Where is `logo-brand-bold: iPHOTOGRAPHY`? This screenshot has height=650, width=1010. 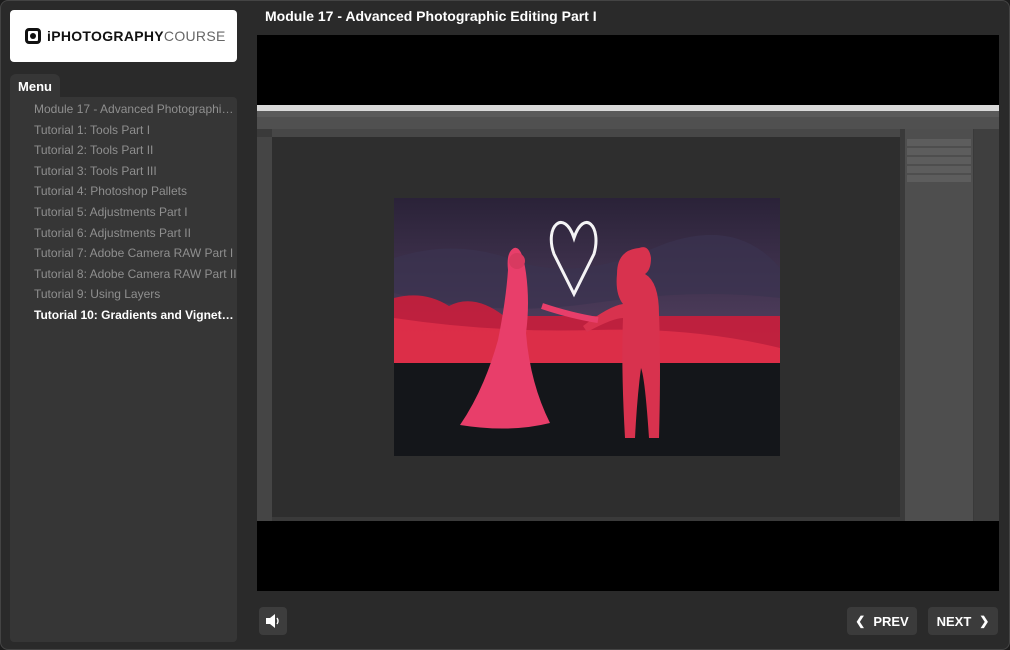
logo-brand-bold: iPHOTOGRAPHY is located at coordinates (105, 36).